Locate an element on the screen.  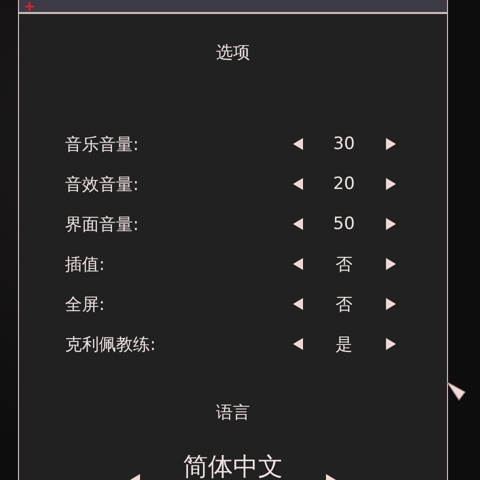
option-label: 克利佩教练: is located at coordinates (111, 345).